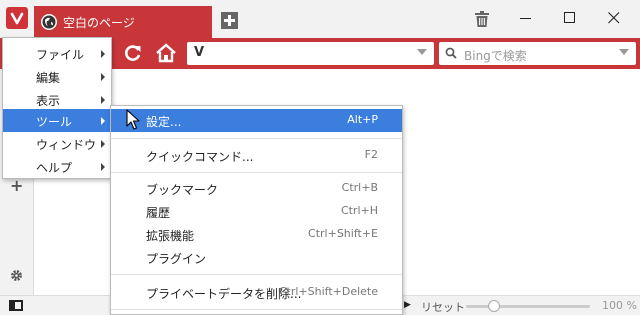 This screenshot has height=315, width=640. I want to click on zoom-level: 100 %, so click(619, 305).